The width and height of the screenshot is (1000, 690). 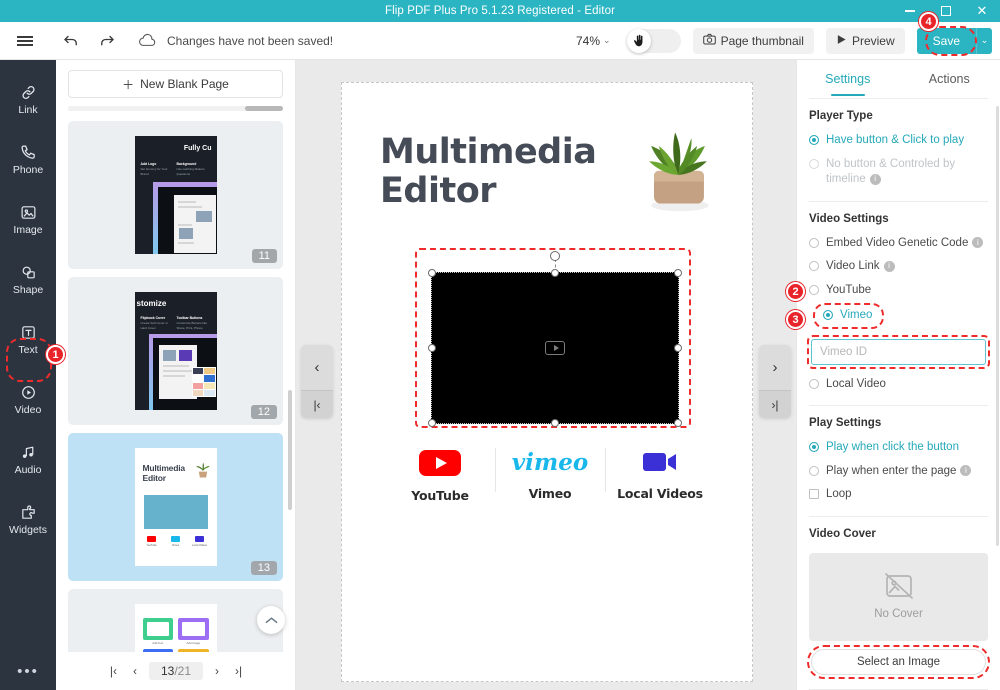 I want to click on hand-icon, so click(x=638, y=40).